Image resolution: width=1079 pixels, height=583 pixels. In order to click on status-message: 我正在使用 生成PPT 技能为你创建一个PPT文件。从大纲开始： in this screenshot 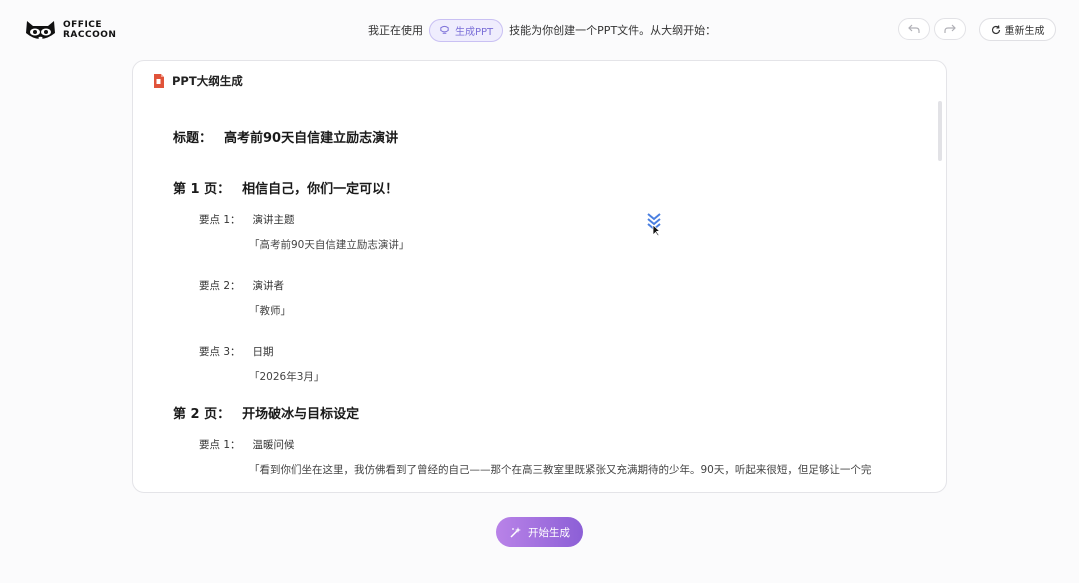, I will do `click(542, 30)`.